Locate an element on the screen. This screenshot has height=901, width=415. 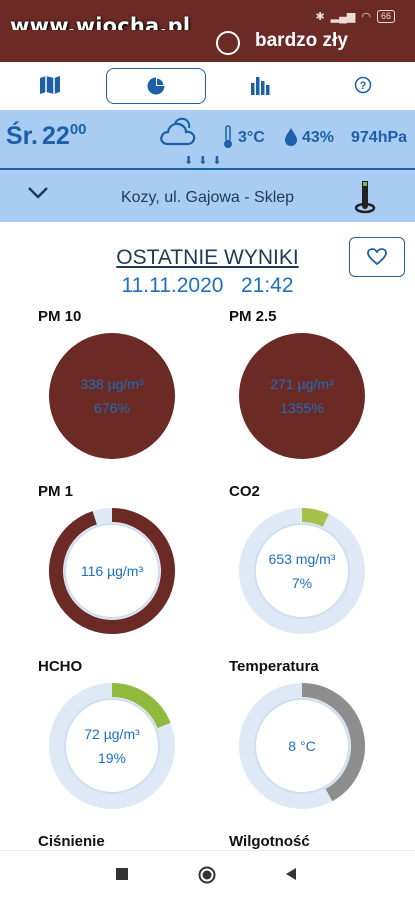
gauge-value: 8 °C is located at coordinates (302, 746).